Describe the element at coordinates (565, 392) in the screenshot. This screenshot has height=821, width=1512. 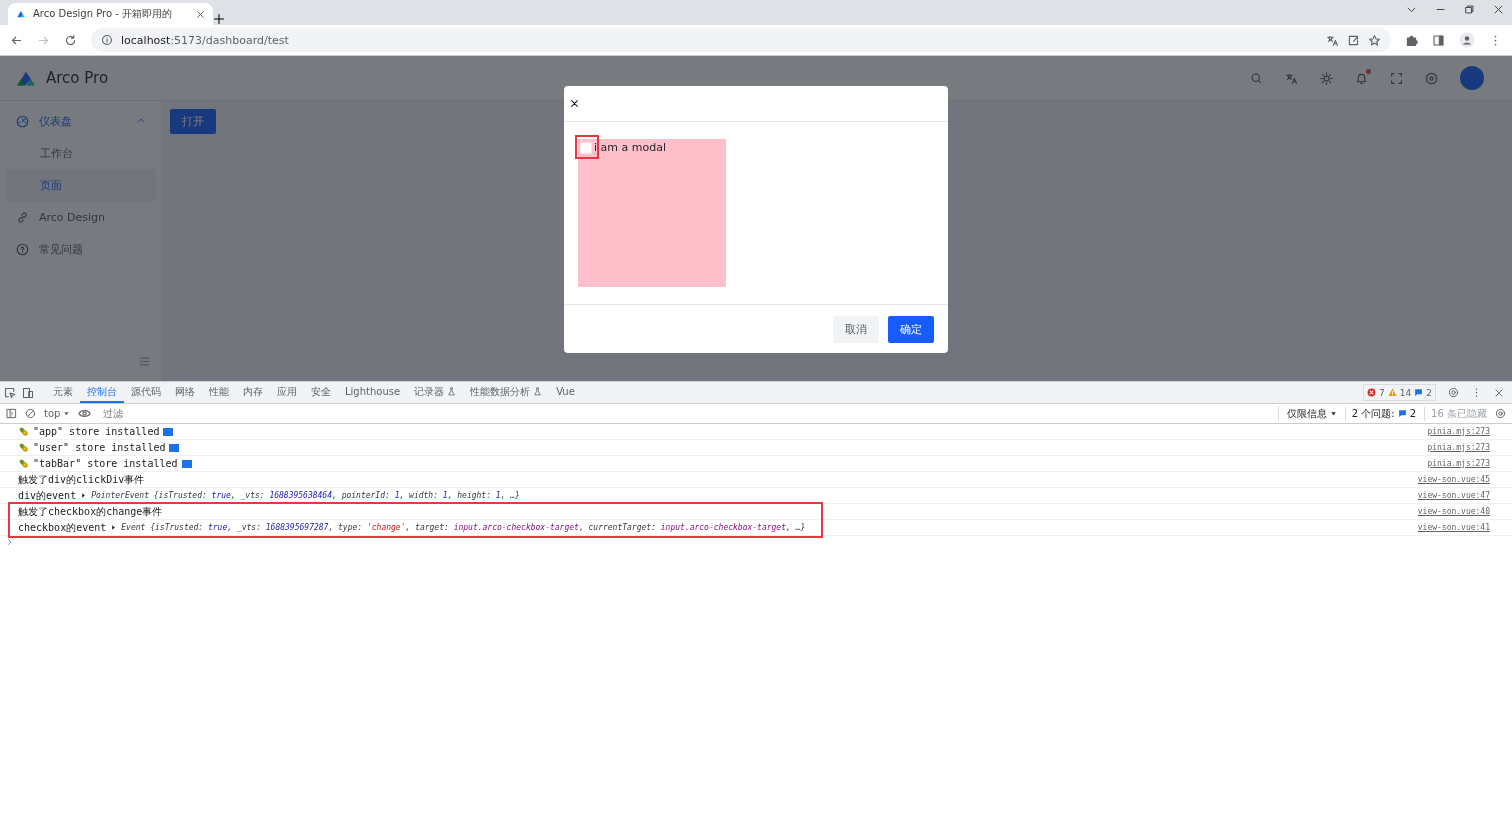
I see `devtools-tab: Vue` at that location.